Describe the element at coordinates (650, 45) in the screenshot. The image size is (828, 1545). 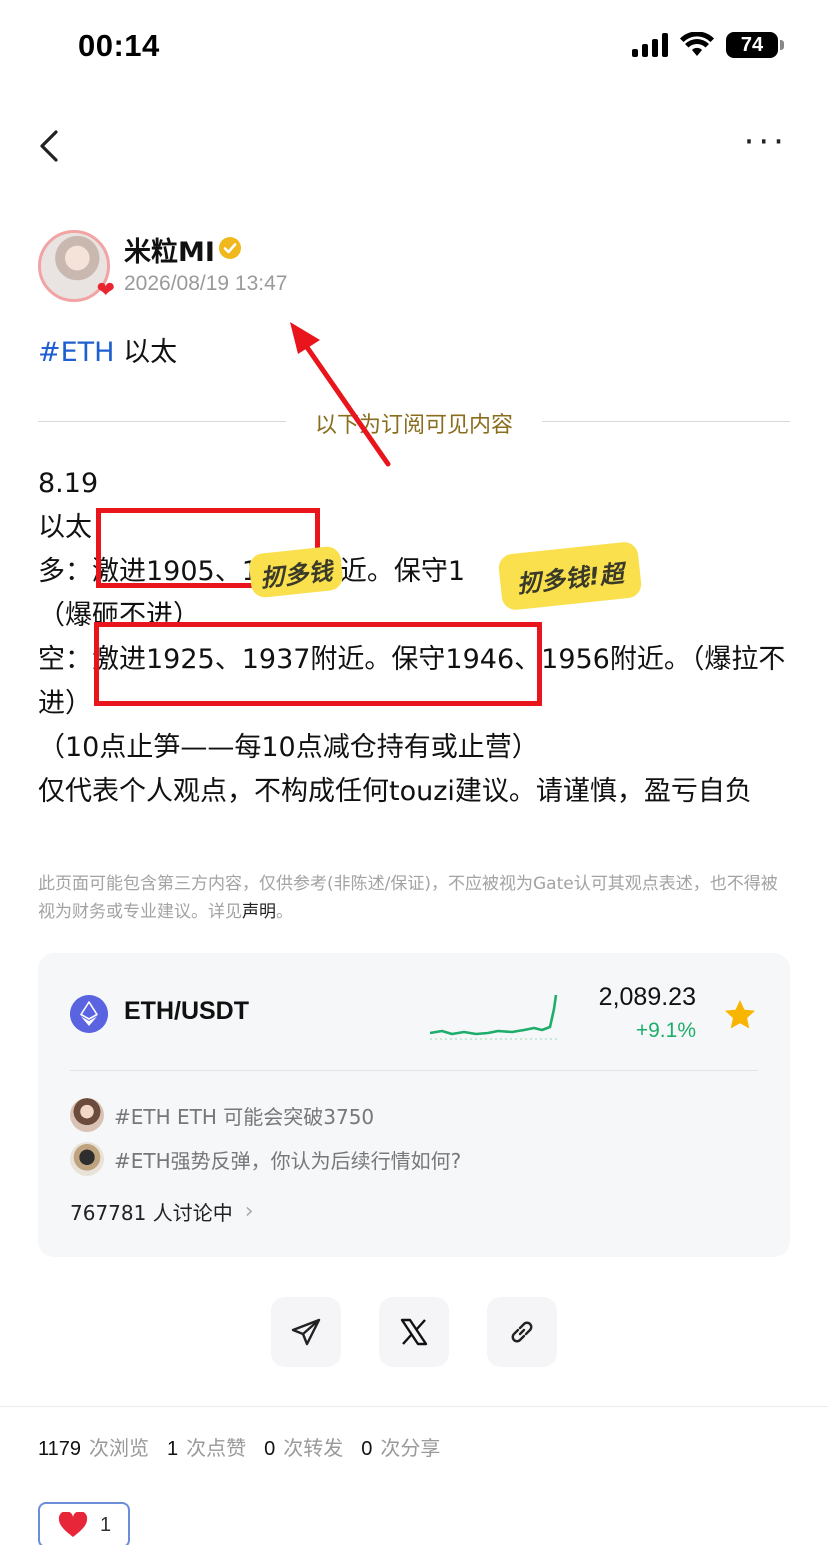
I see `cellular-signal-icon` at that location.